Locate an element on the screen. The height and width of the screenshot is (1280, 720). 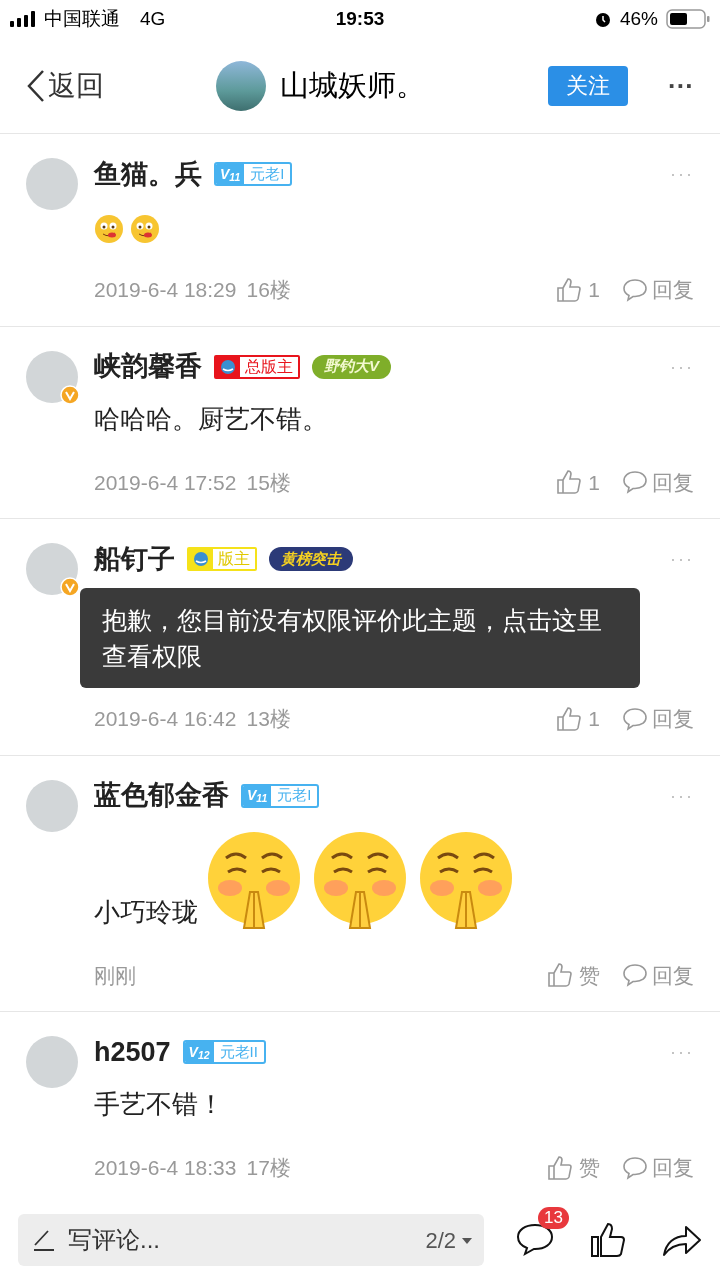
signal-icon is located at coordinates (24, 19).